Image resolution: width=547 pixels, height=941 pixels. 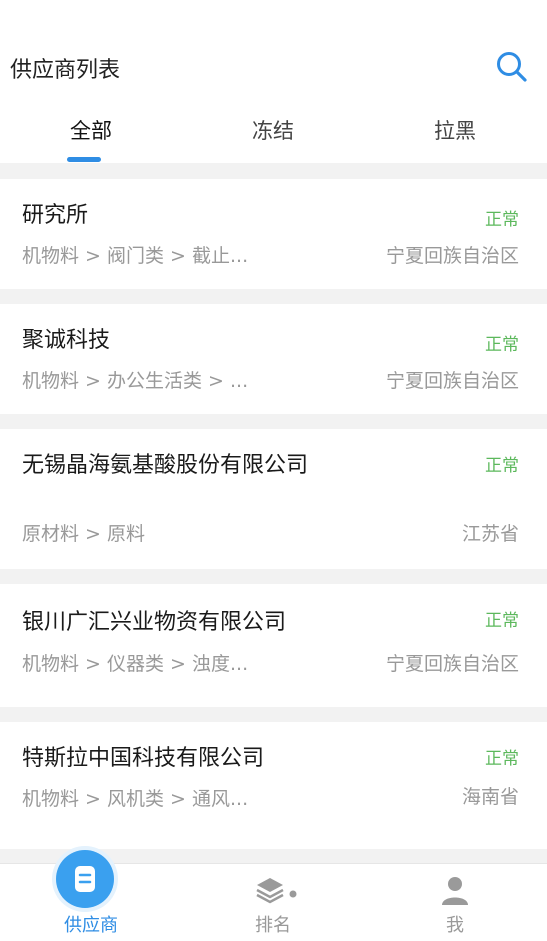 I want to click on document-icon, so click(x=85, y=879).